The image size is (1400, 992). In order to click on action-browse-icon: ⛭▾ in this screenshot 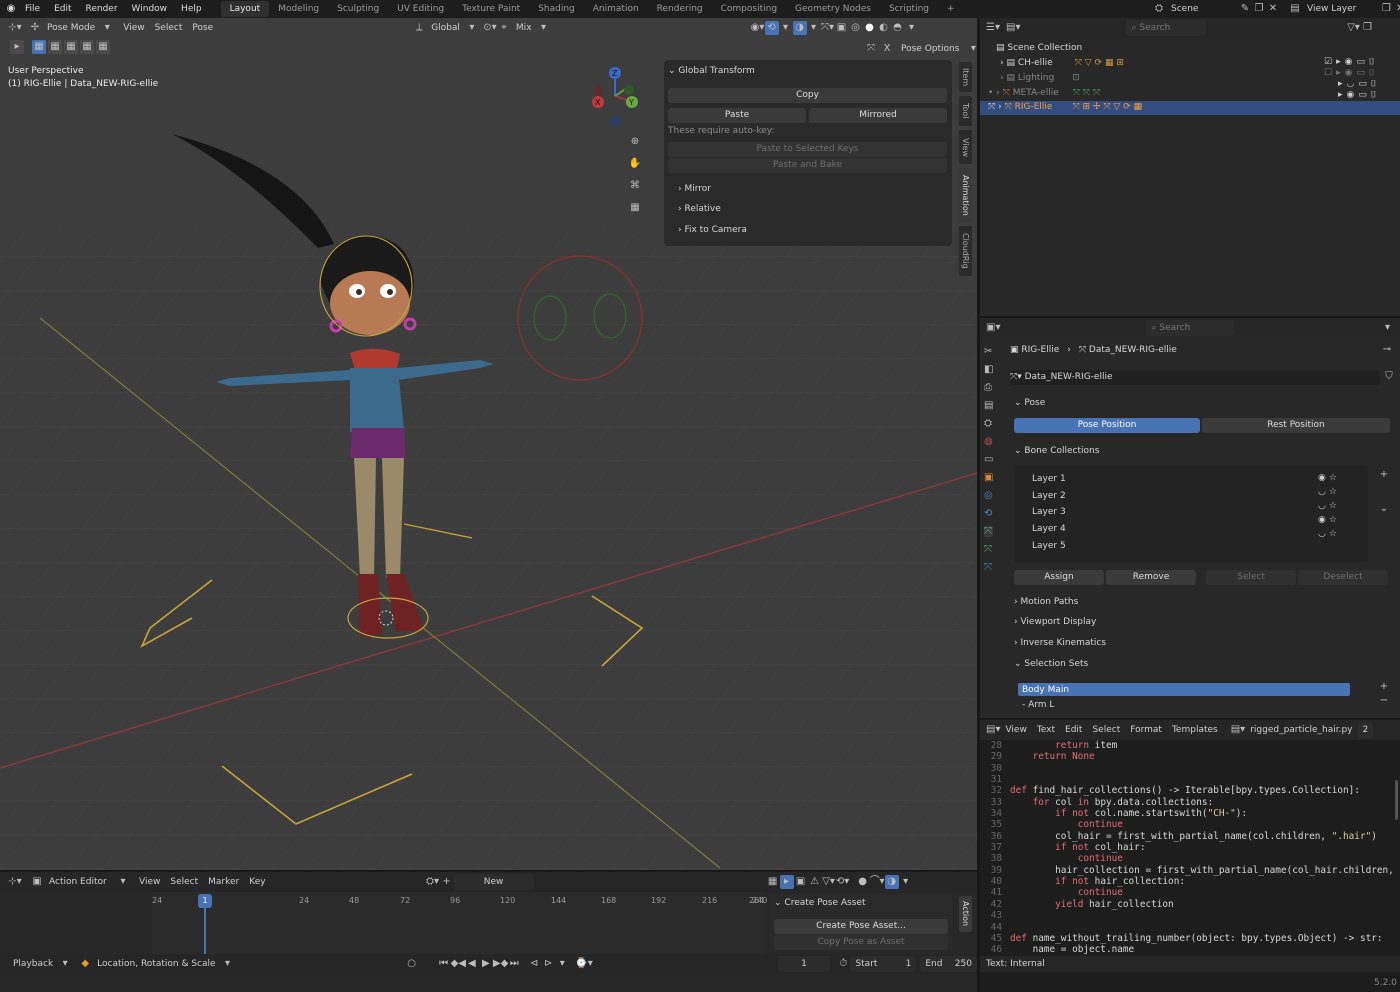, I will do `click(433, 882)`.